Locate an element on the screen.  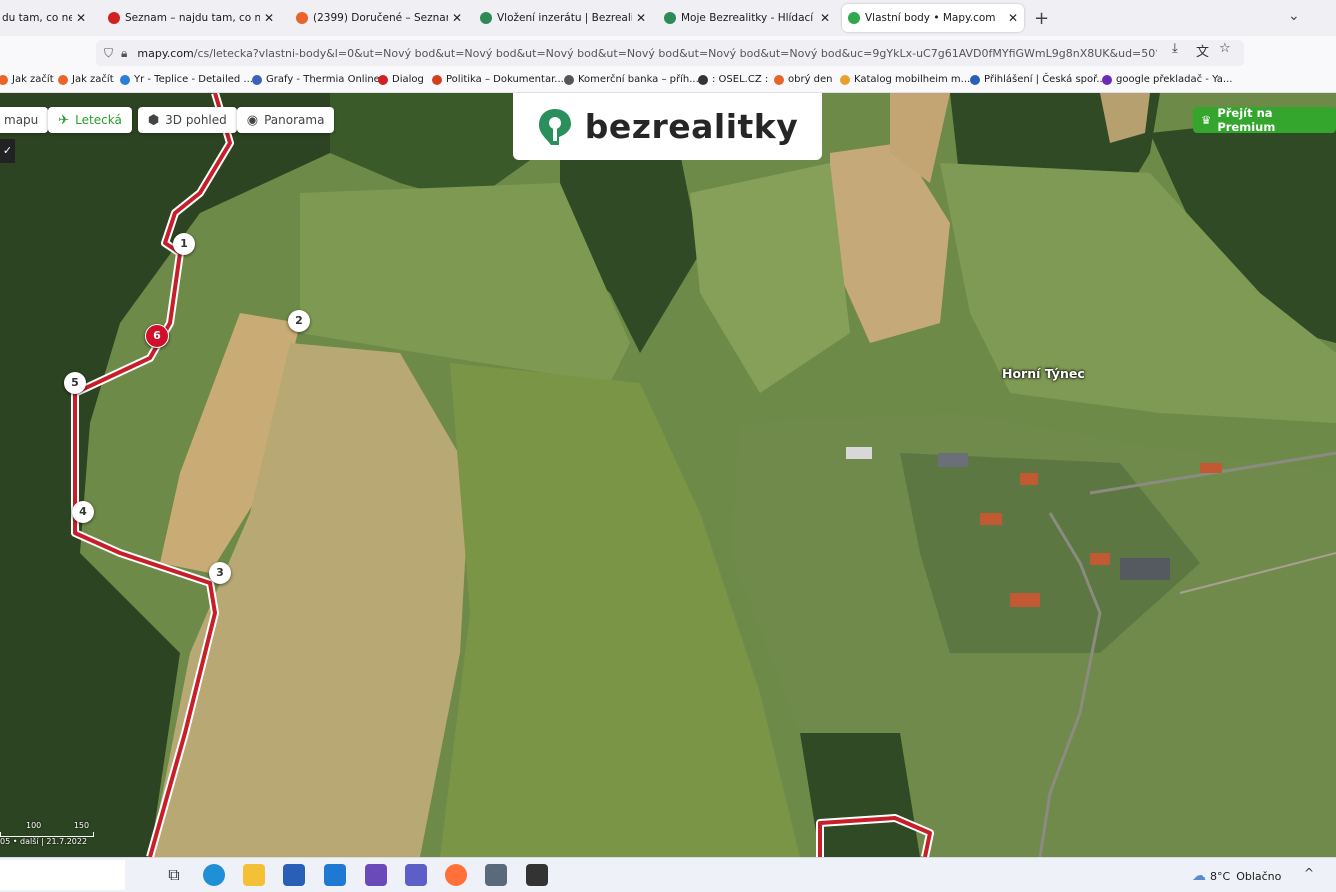
tab-label: (2399) Doručené – Seznam Ema is located at coordinates (380, 18).